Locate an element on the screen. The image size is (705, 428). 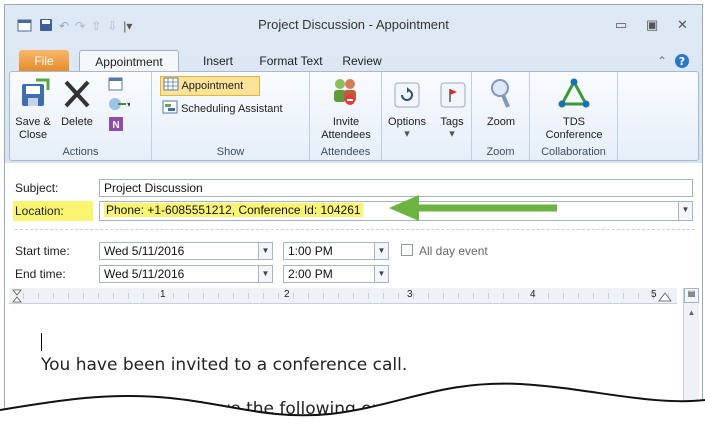
end-time-label: End time: is located at coordinates (40, 274).